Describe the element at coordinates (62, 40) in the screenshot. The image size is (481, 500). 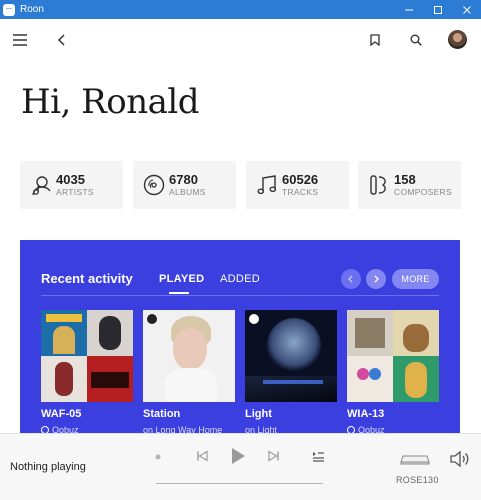
I see `back-arrow-icon` at that location.